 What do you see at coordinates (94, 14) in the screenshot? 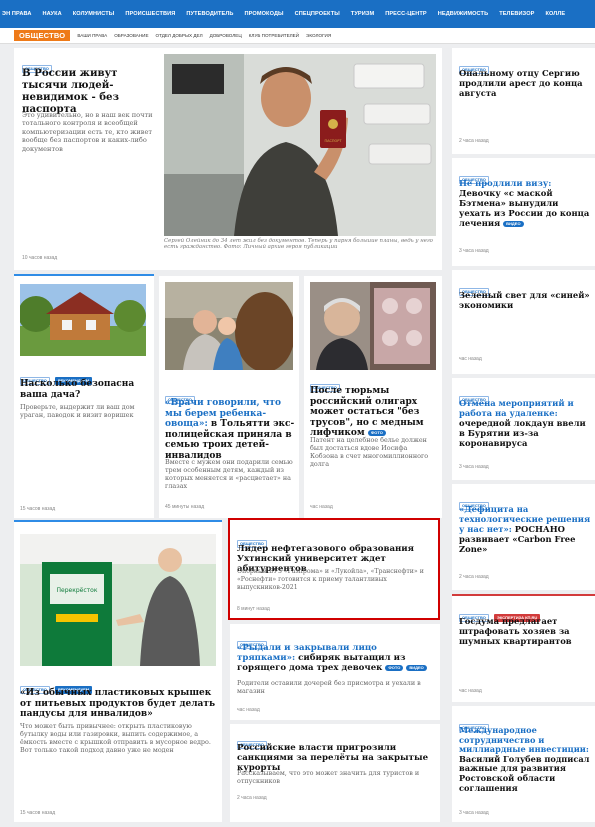
I see `nav-item: КОЛУМНИСТЫ` at bounding box center [94, 14].